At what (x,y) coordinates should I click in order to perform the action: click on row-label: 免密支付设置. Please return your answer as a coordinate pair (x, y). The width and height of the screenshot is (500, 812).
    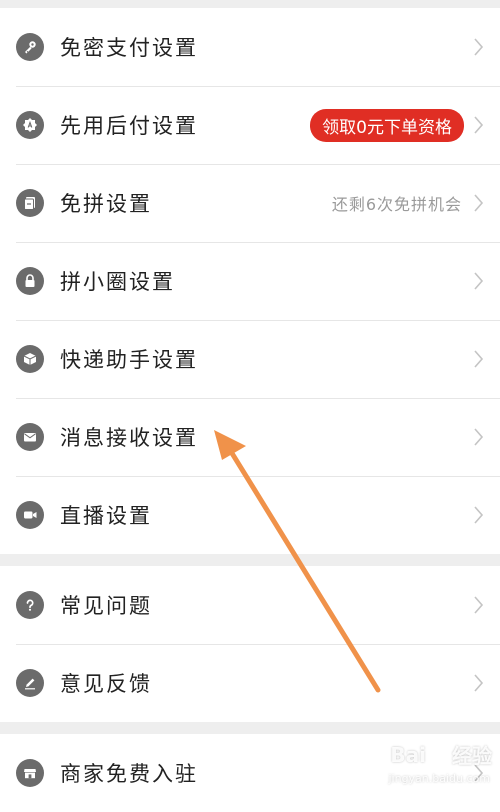
    Looking at the image, I should click on (129, 48).